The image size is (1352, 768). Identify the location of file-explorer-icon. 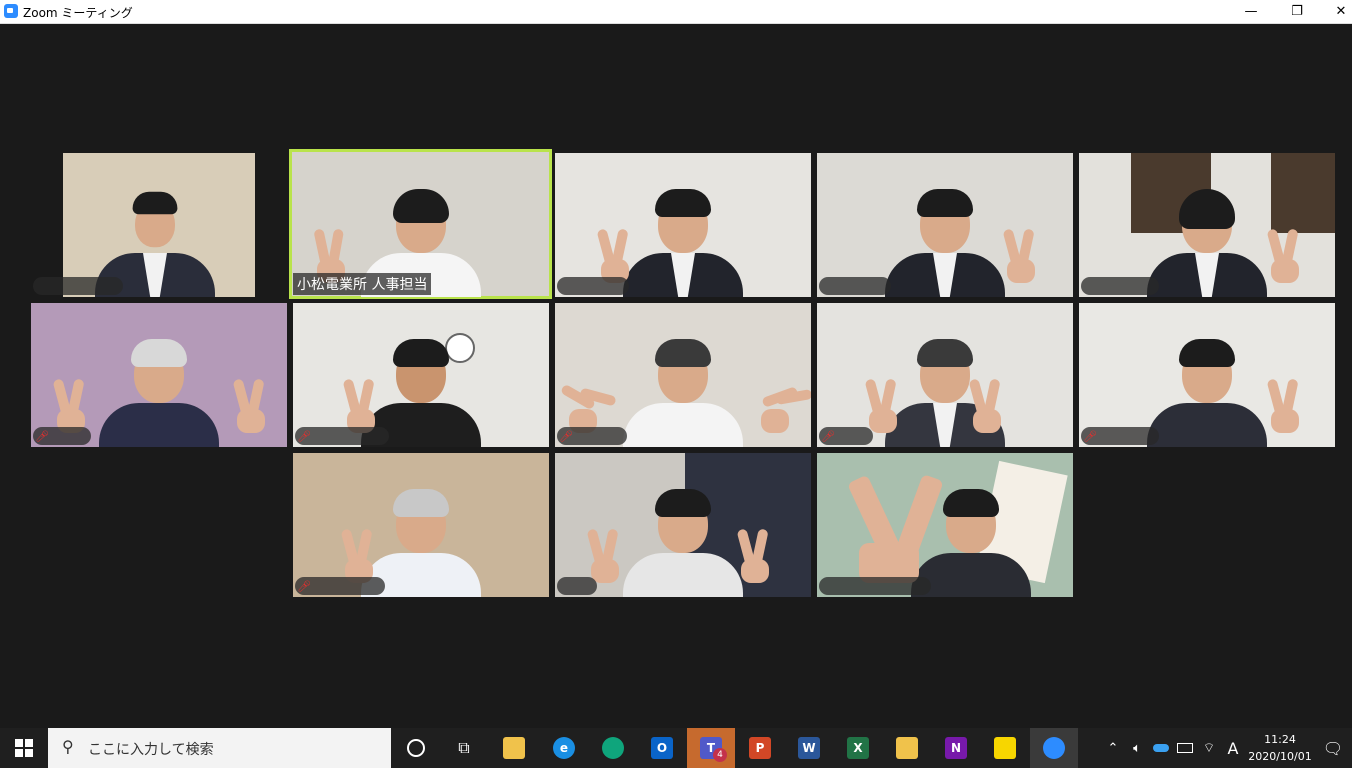
(514, 748).